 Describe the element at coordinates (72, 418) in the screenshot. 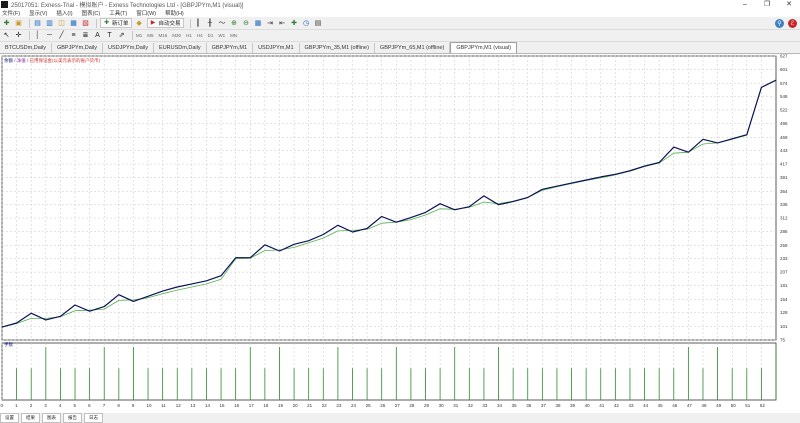

I see `tester-tab-report: 报告` at that location.